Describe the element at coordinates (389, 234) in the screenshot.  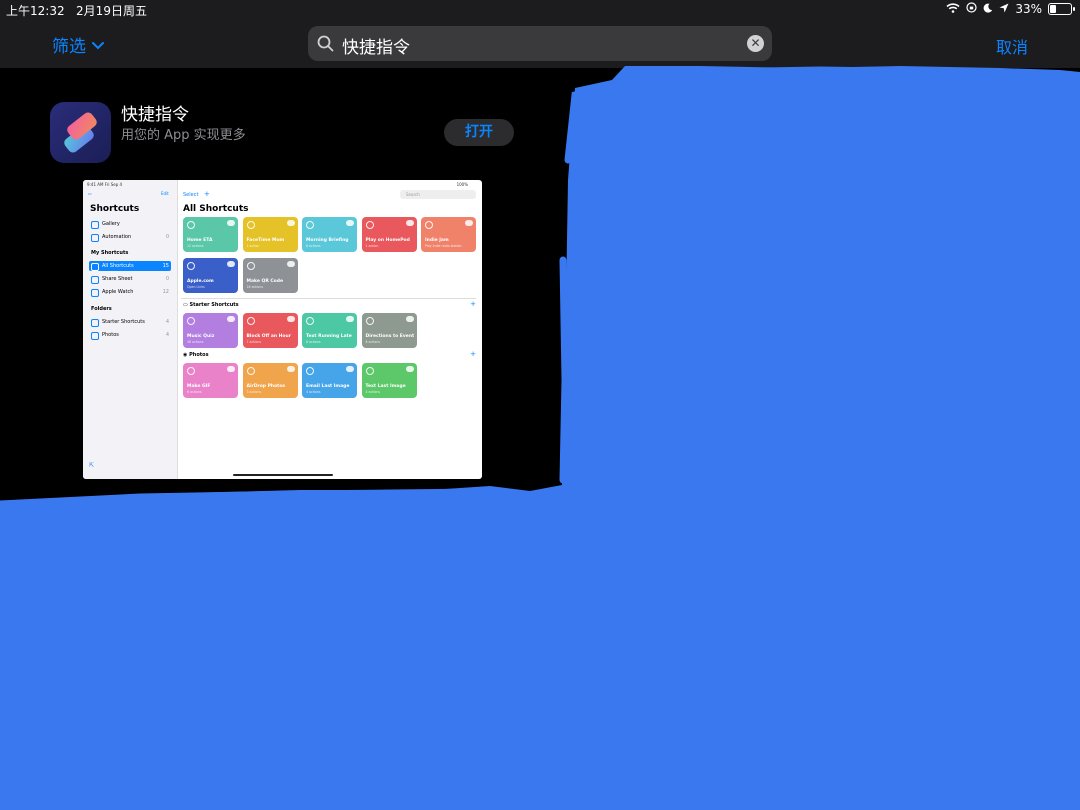
I see `preview-shortcut-tile: Play on HomePod 1 action` at that location.